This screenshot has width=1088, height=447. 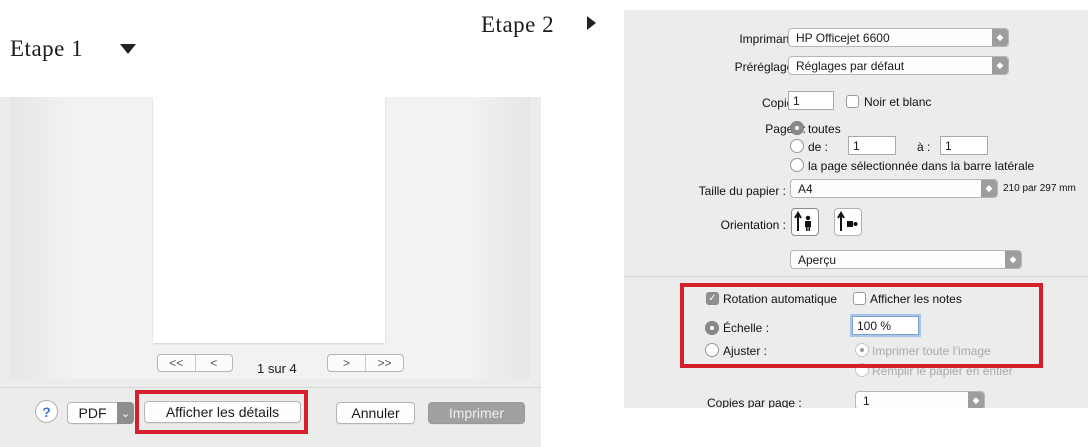 I want to click on first-page-button: <<, so click(x=176, y=363).